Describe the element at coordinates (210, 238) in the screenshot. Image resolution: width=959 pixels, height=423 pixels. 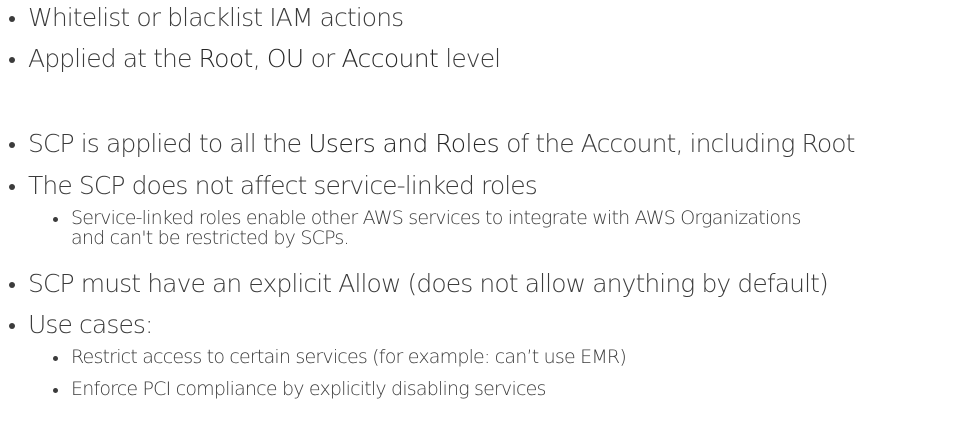
I see `bullet-text-line-2: and can't be restricted by SCPs.` at that location.